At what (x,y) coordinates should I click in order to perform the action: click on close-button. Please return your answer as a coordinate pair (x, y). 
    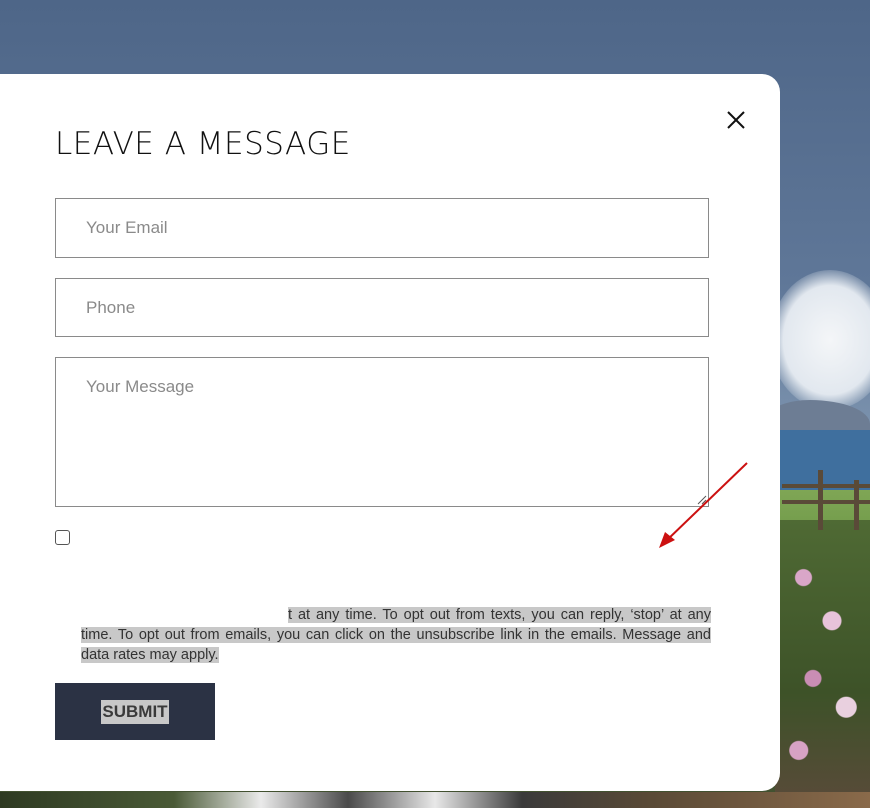
    Looking at the image, I should click on (736, 120).